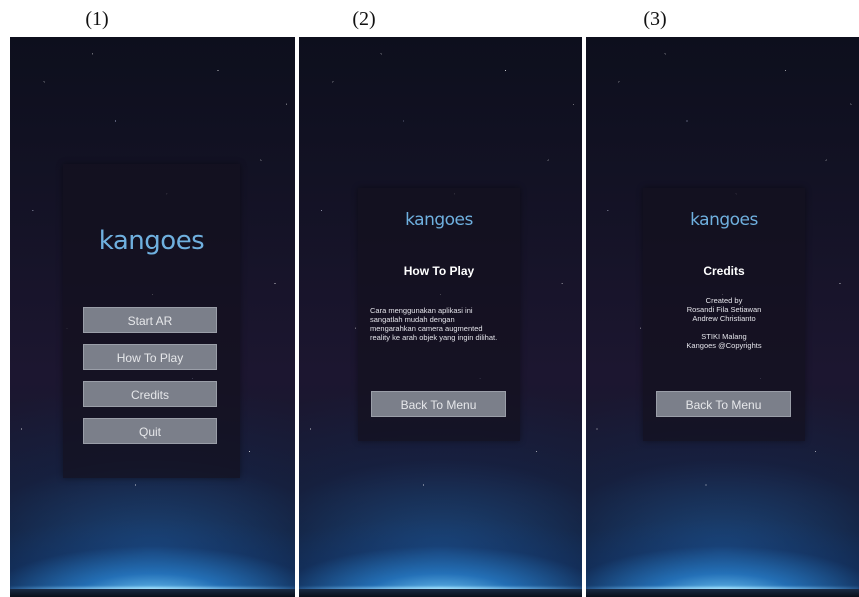  What do you see at coordinates (724, 309) in the screenshot?
I see `credit-line: Rosandi Fila Setiawan` at bounding box center [724, 309].